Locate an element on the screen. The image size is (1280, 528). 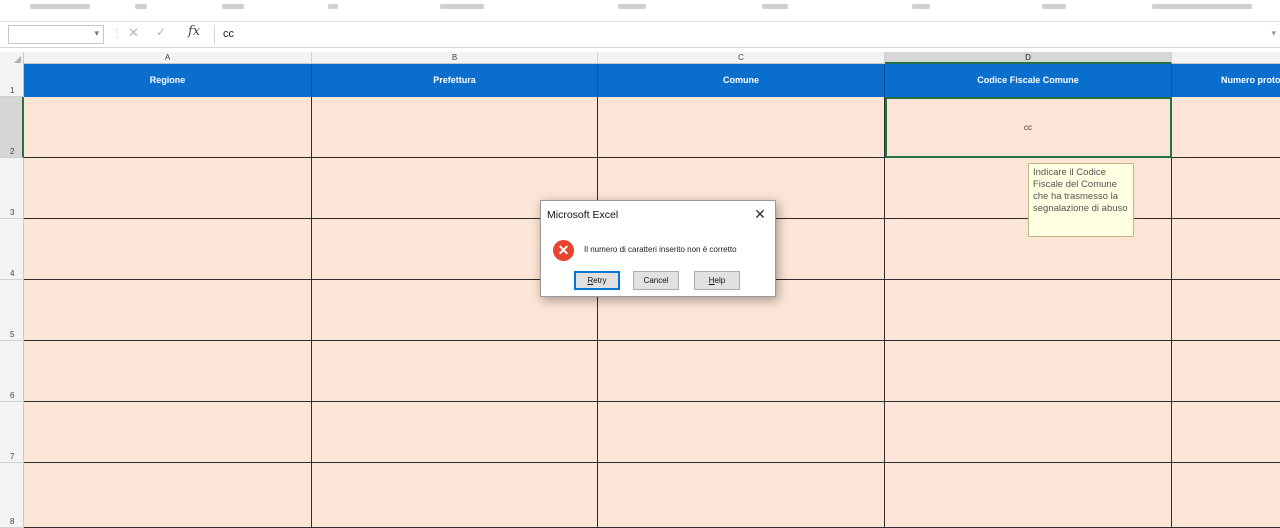
row-header-4: 4 is located at coordinates (12, 249).